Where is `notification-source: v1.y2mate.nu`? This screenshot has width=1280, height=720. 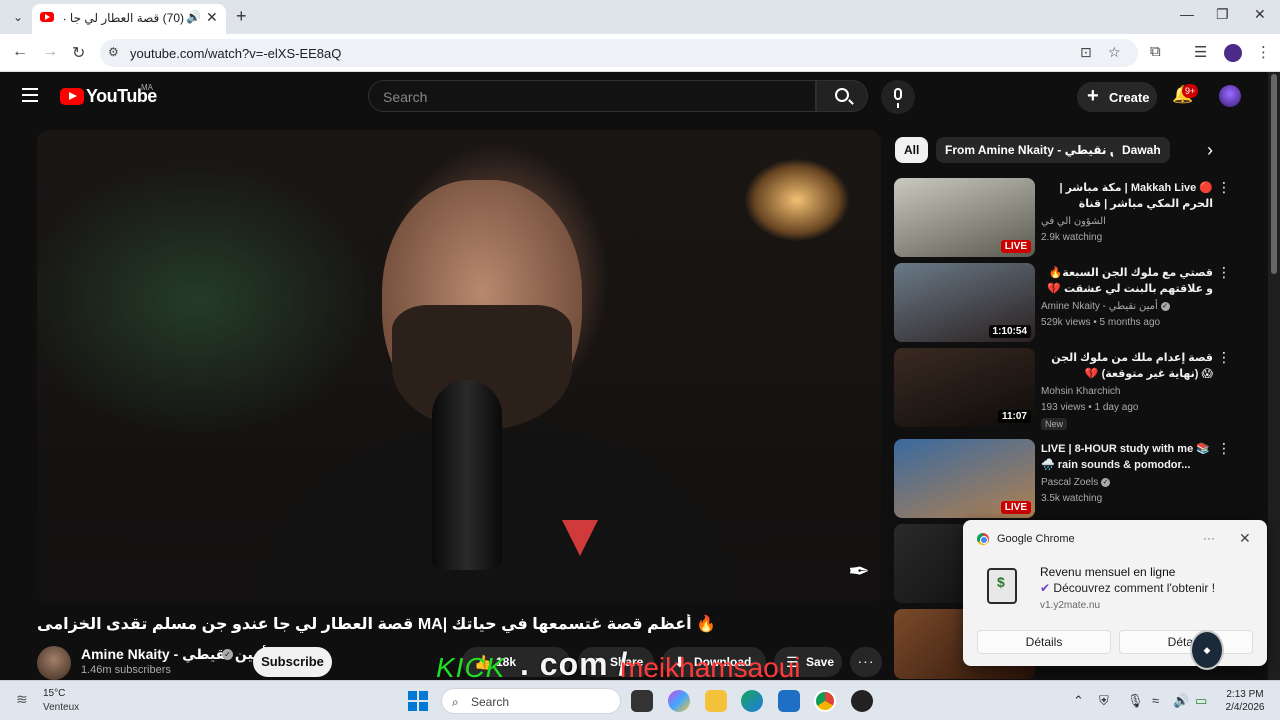
notification-source: v1.y2mate.nu is located at coordinates (1070, 605).